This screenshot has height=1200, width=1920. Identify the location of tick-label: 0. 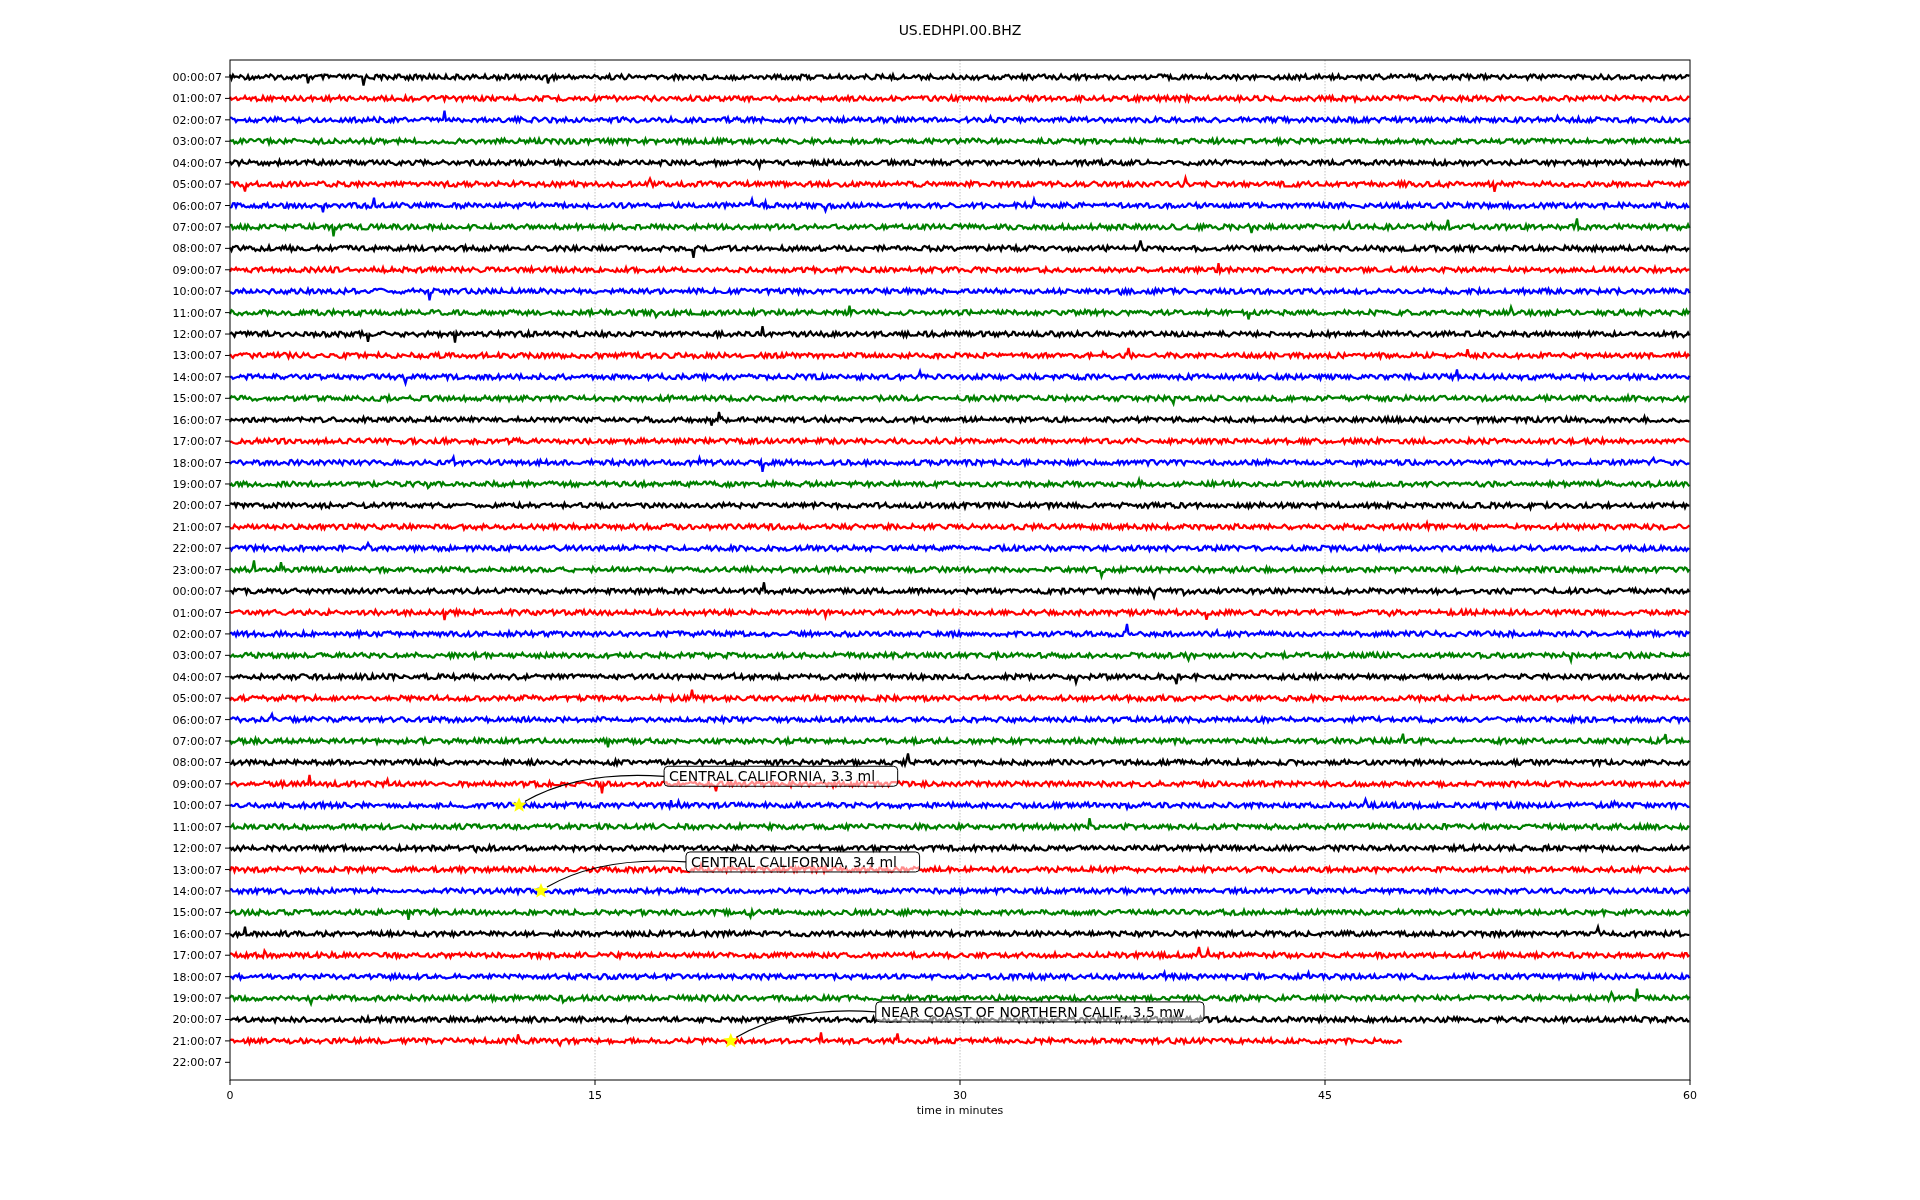
(230, 1095).